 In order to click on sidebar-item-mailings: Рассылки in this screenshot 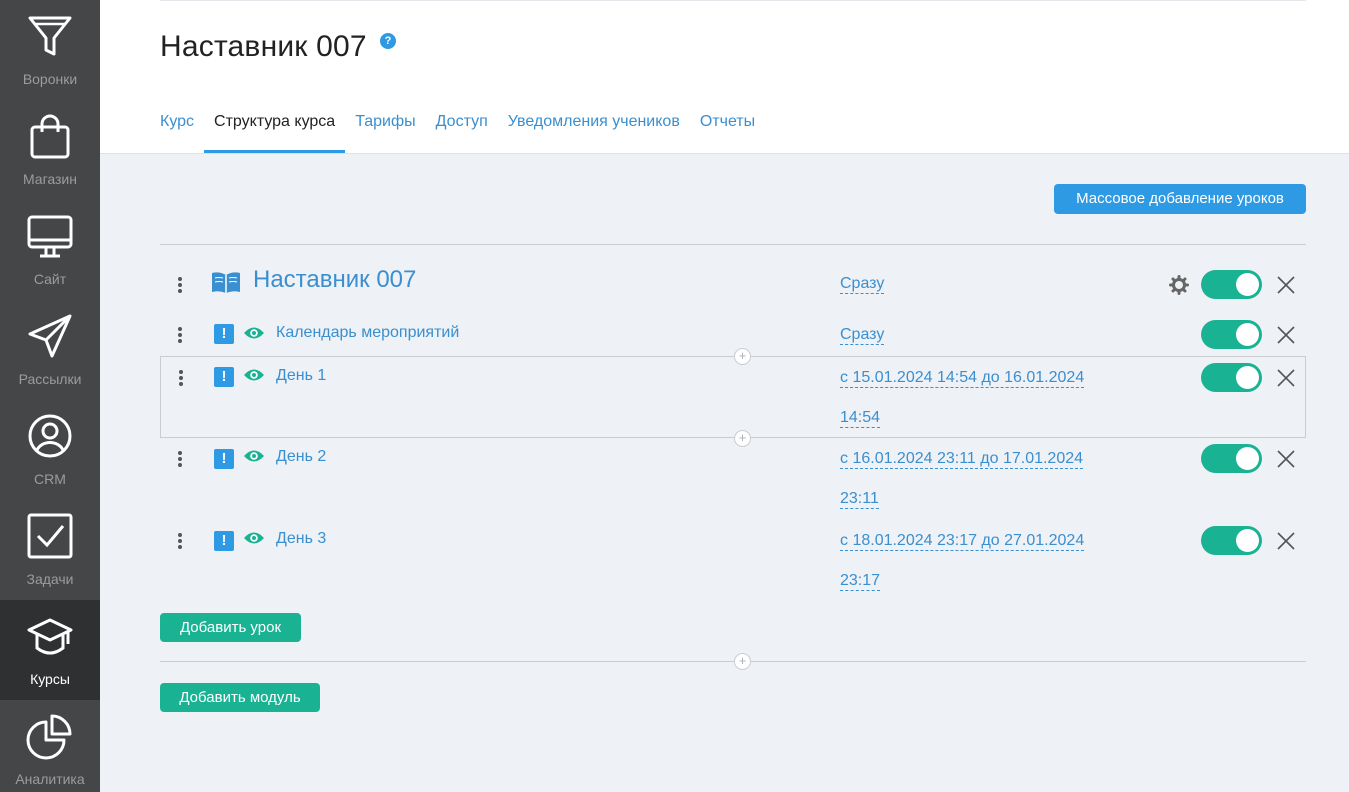, I will do `click(50, 350)`.